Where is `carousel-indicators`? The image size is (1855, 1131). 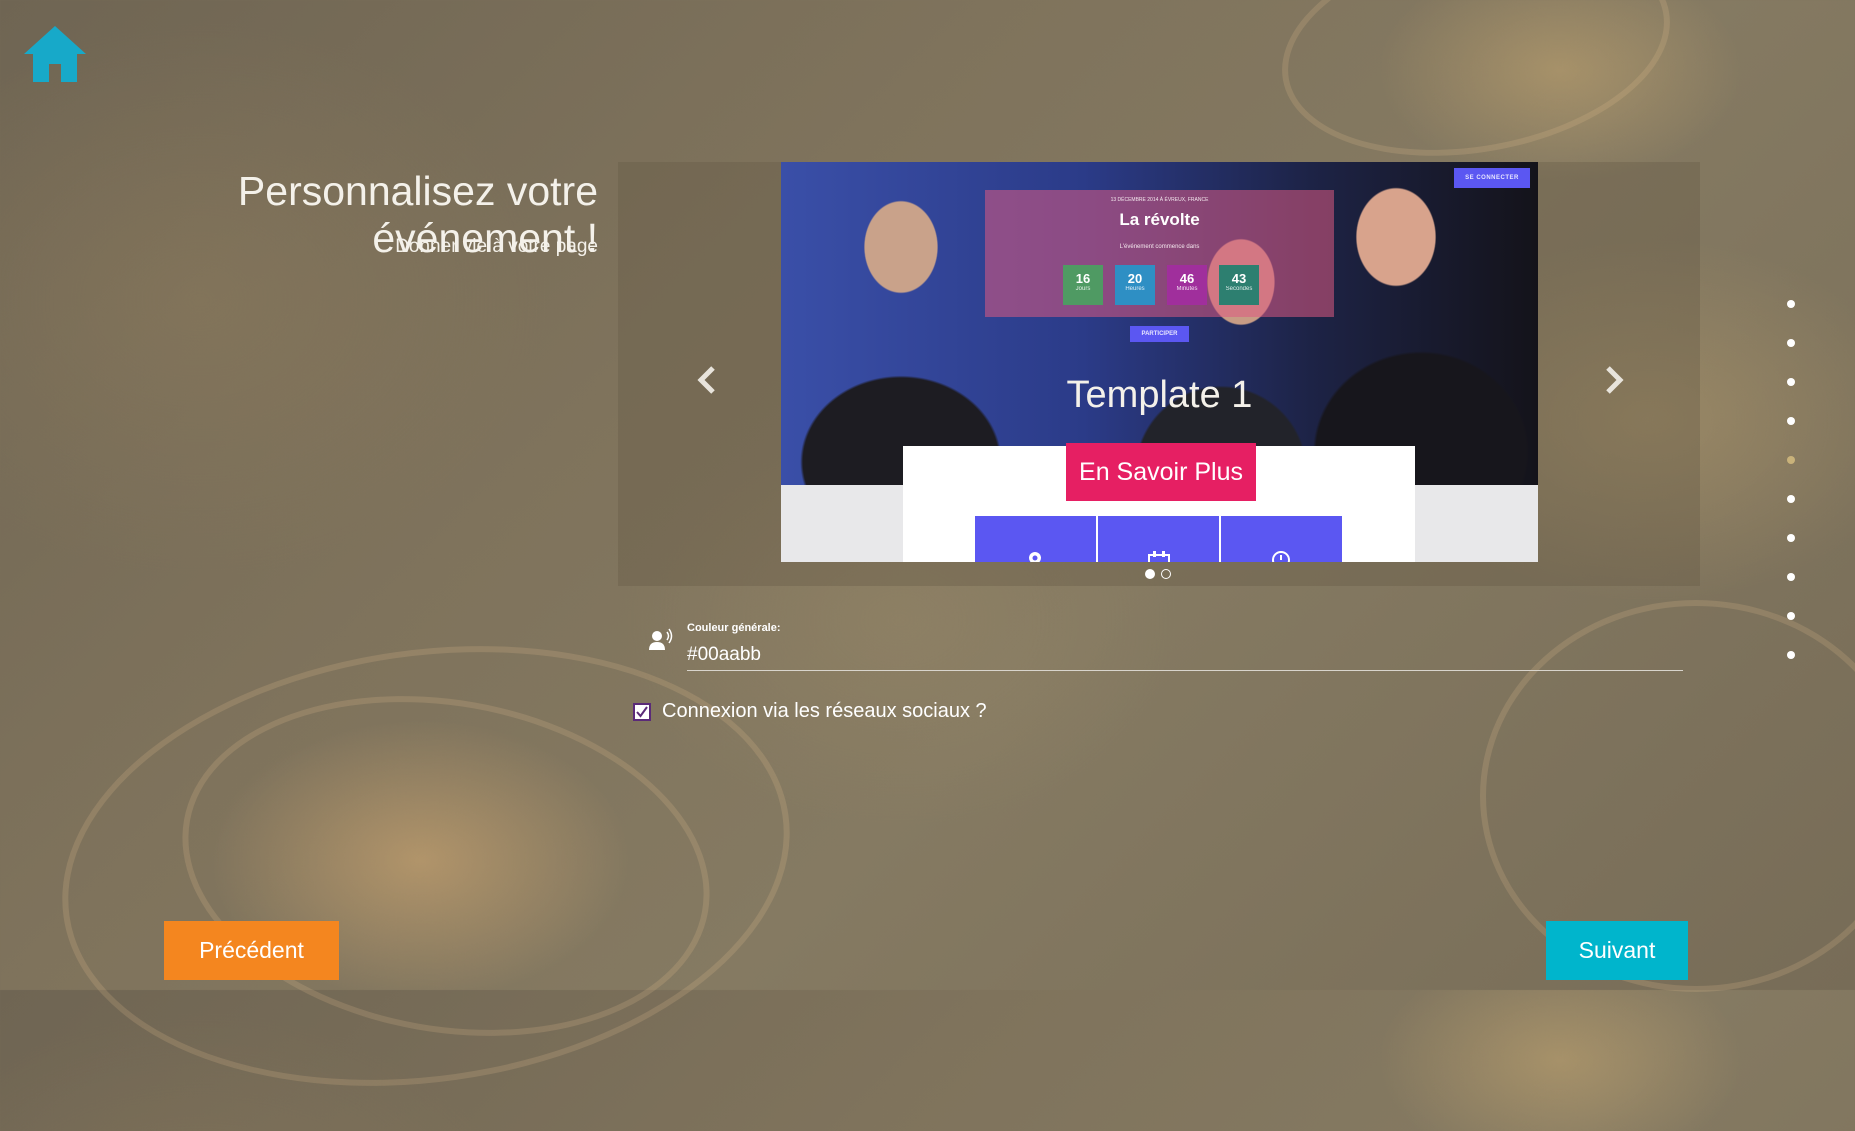
carousel-indicators is located at coordinates (1158, 574).